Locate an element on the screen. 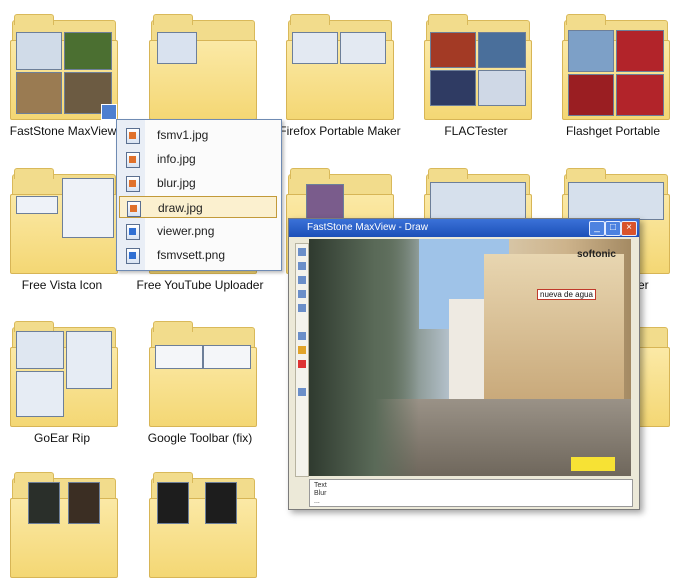  drawing-toolbar is located at coordinates (302, 360).